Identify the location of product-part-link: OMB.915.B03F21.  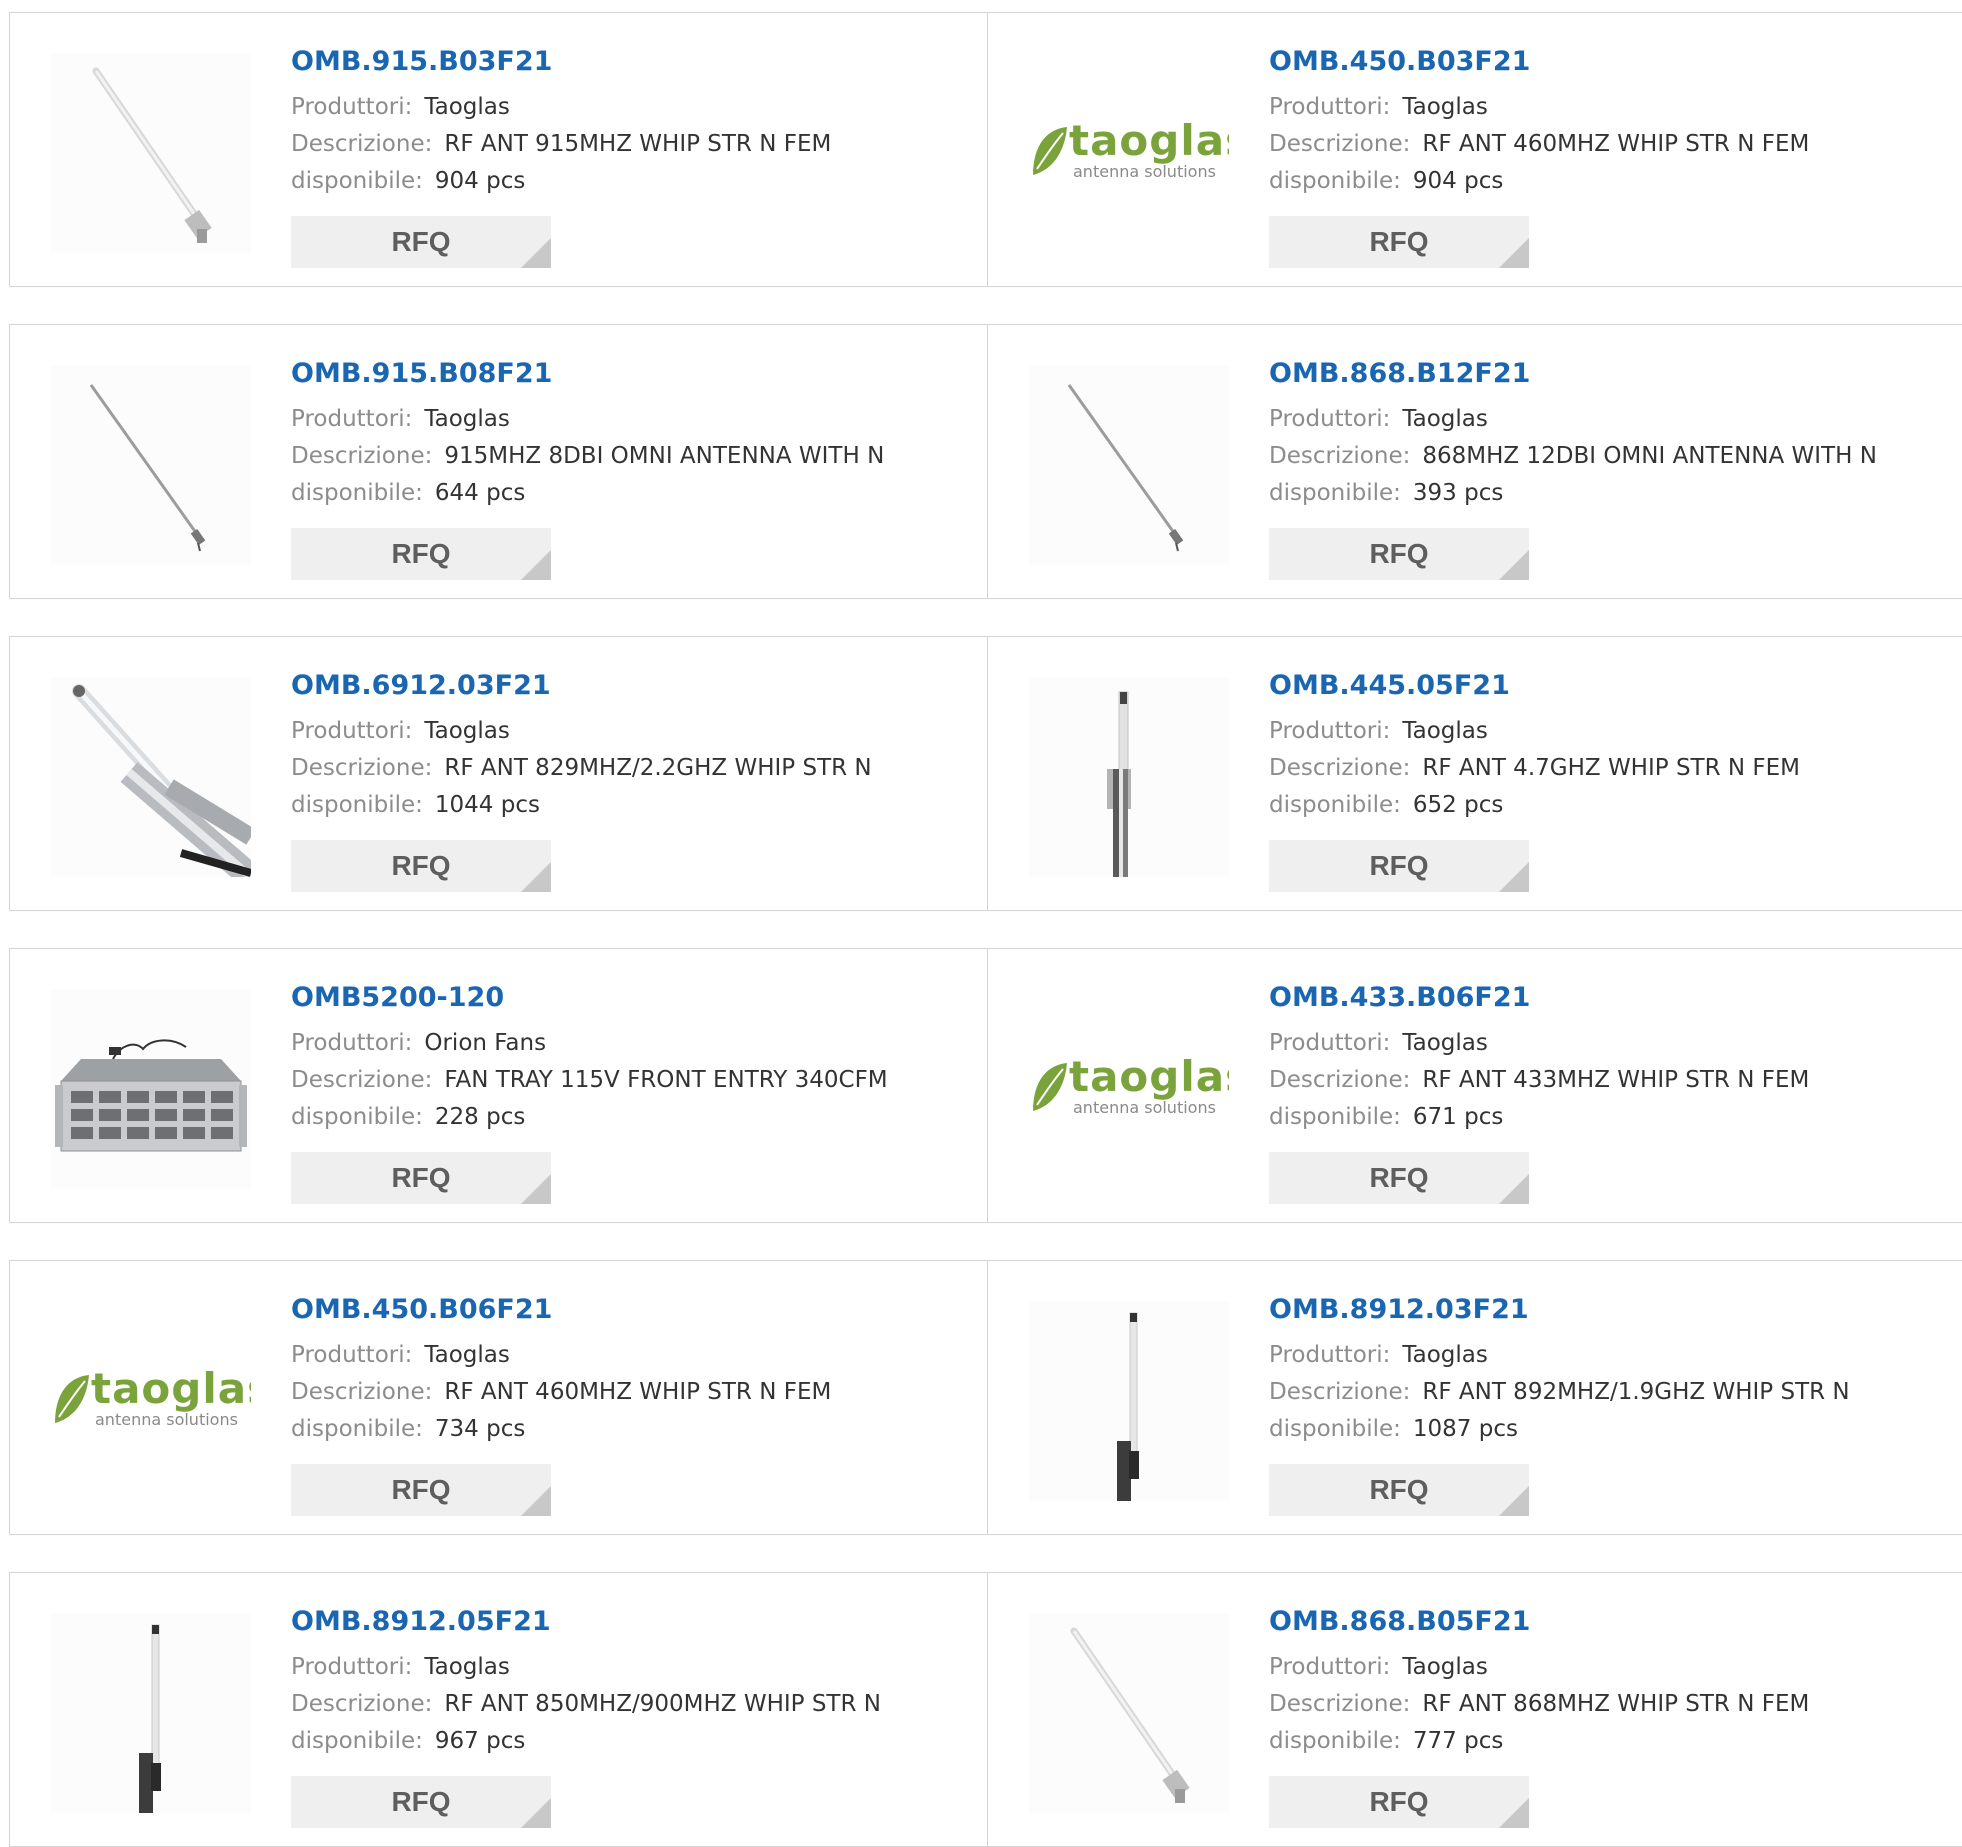
(634, 62).